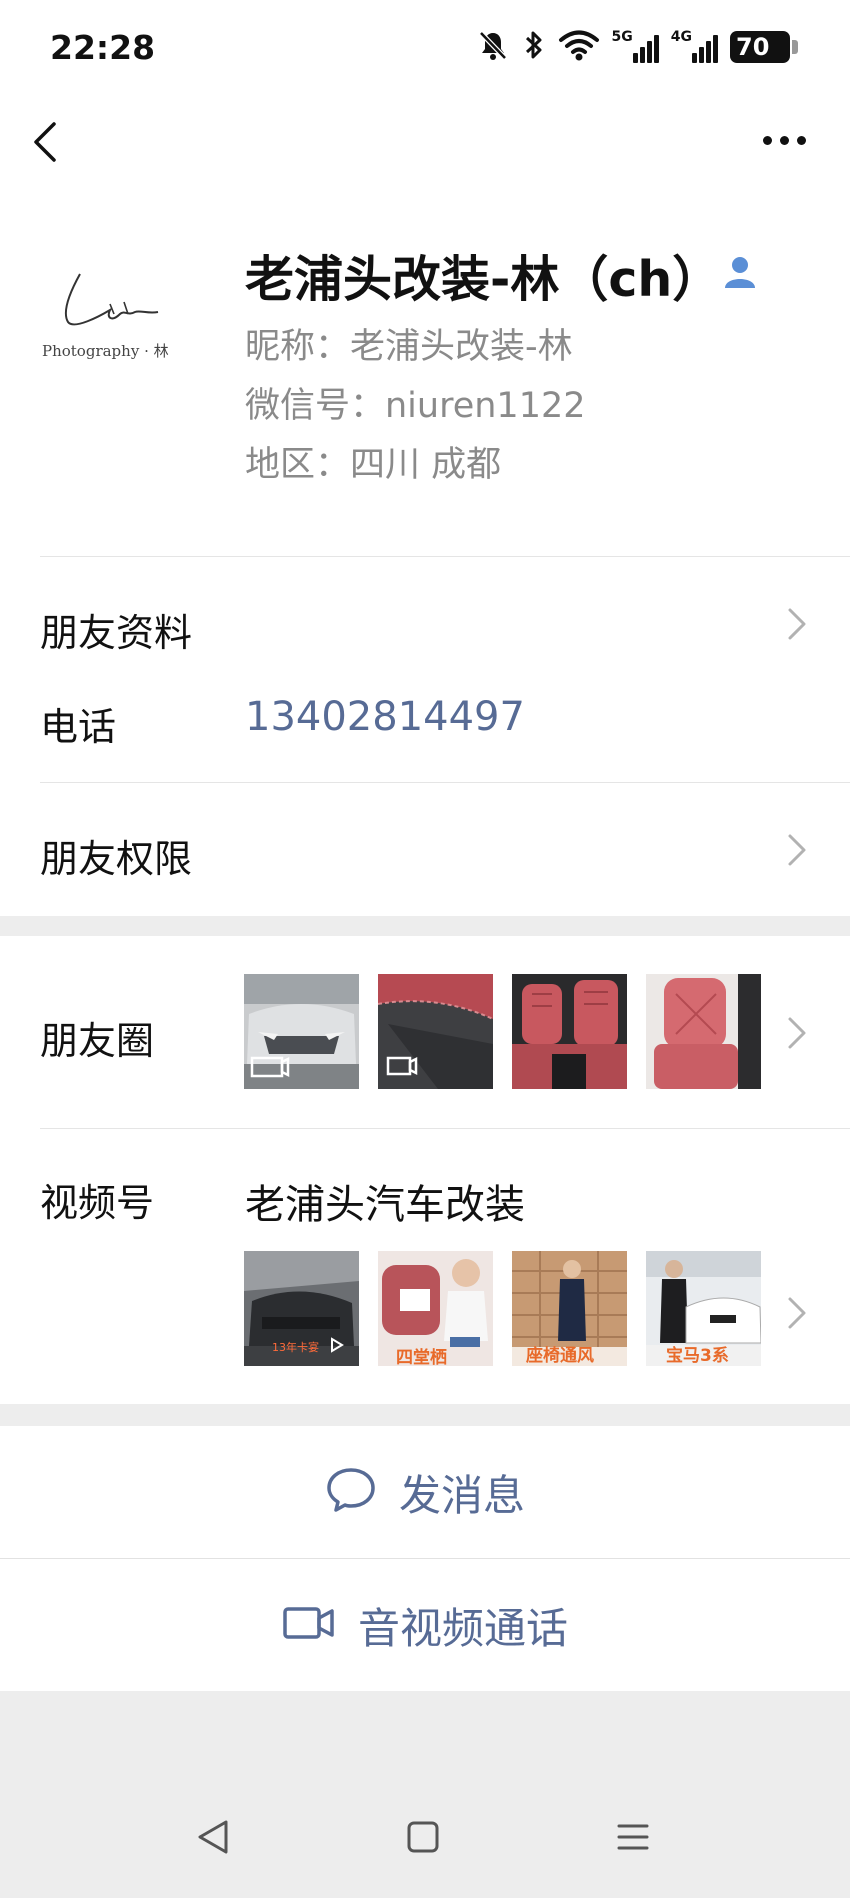 The width and height of the screenshot is (850, 1898). What do you see at coordinates (351, 1492) in the screenshot?
I see `chat-bubble-icon` at bounding box center [351, 1492].